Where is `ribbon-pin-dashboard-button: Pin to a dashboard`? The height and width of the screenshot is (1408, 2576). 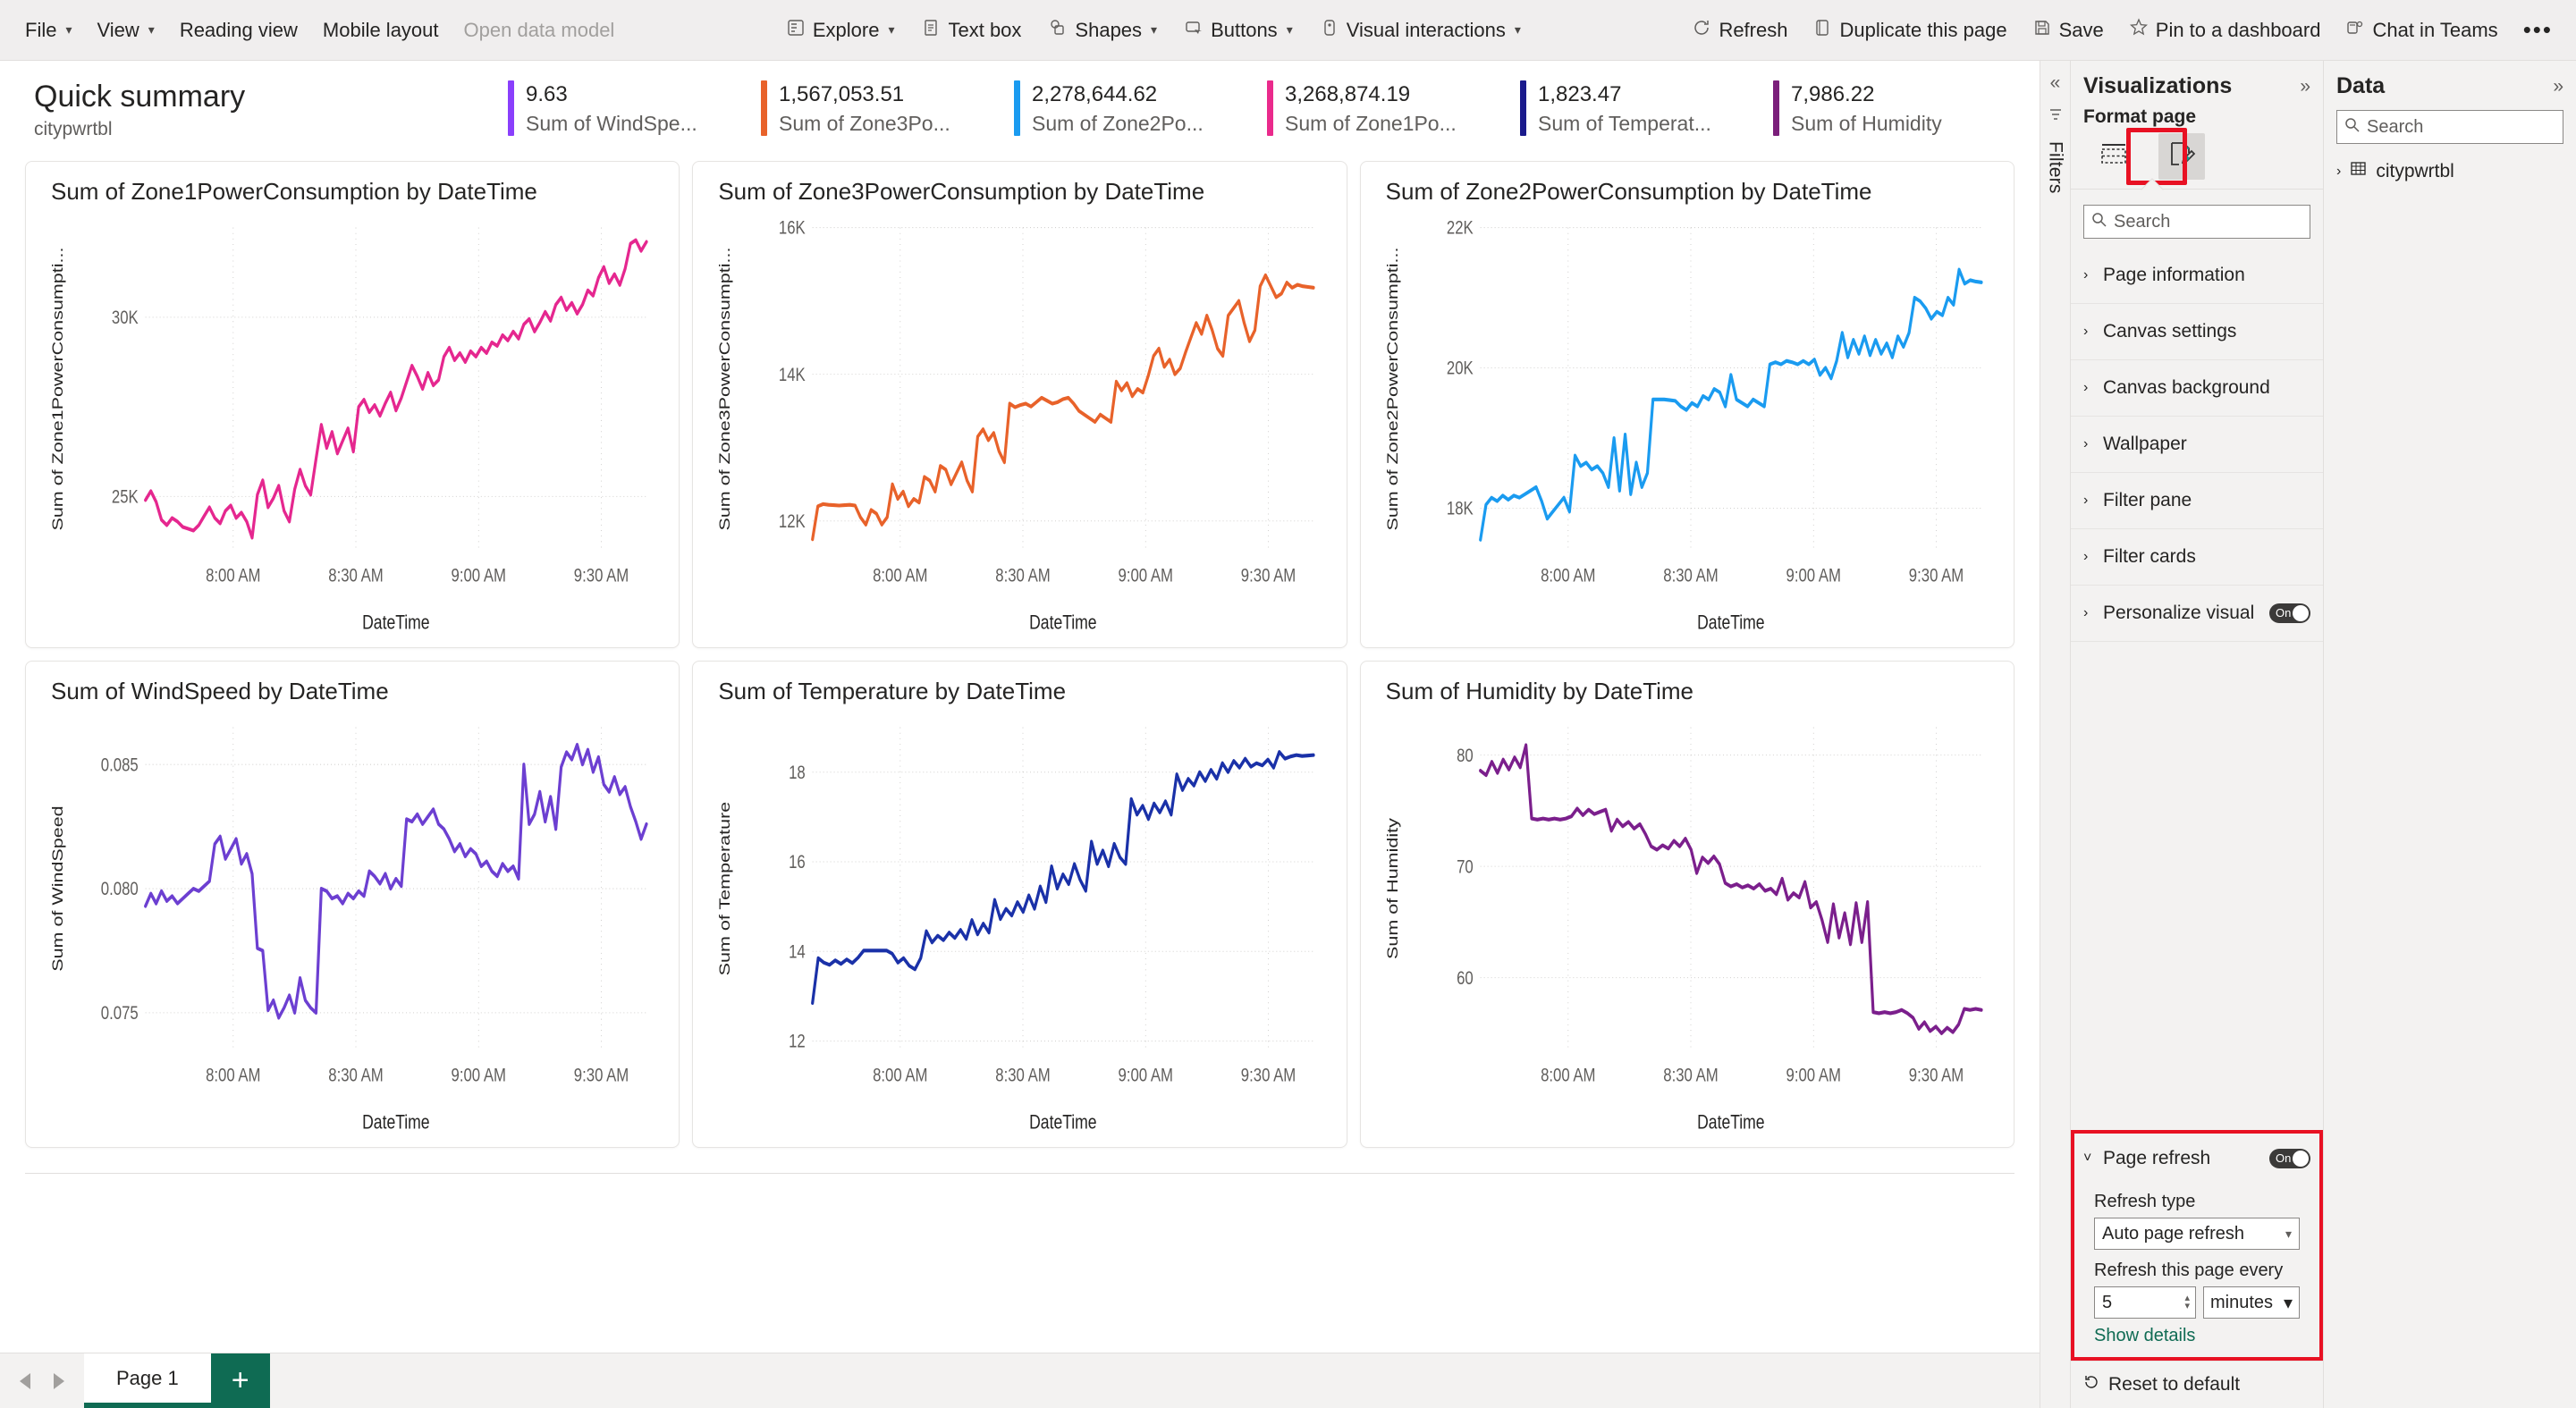 ribbon-pin-dashboard-button: Pin to a dashboard is located at coordinates (2225, 31).